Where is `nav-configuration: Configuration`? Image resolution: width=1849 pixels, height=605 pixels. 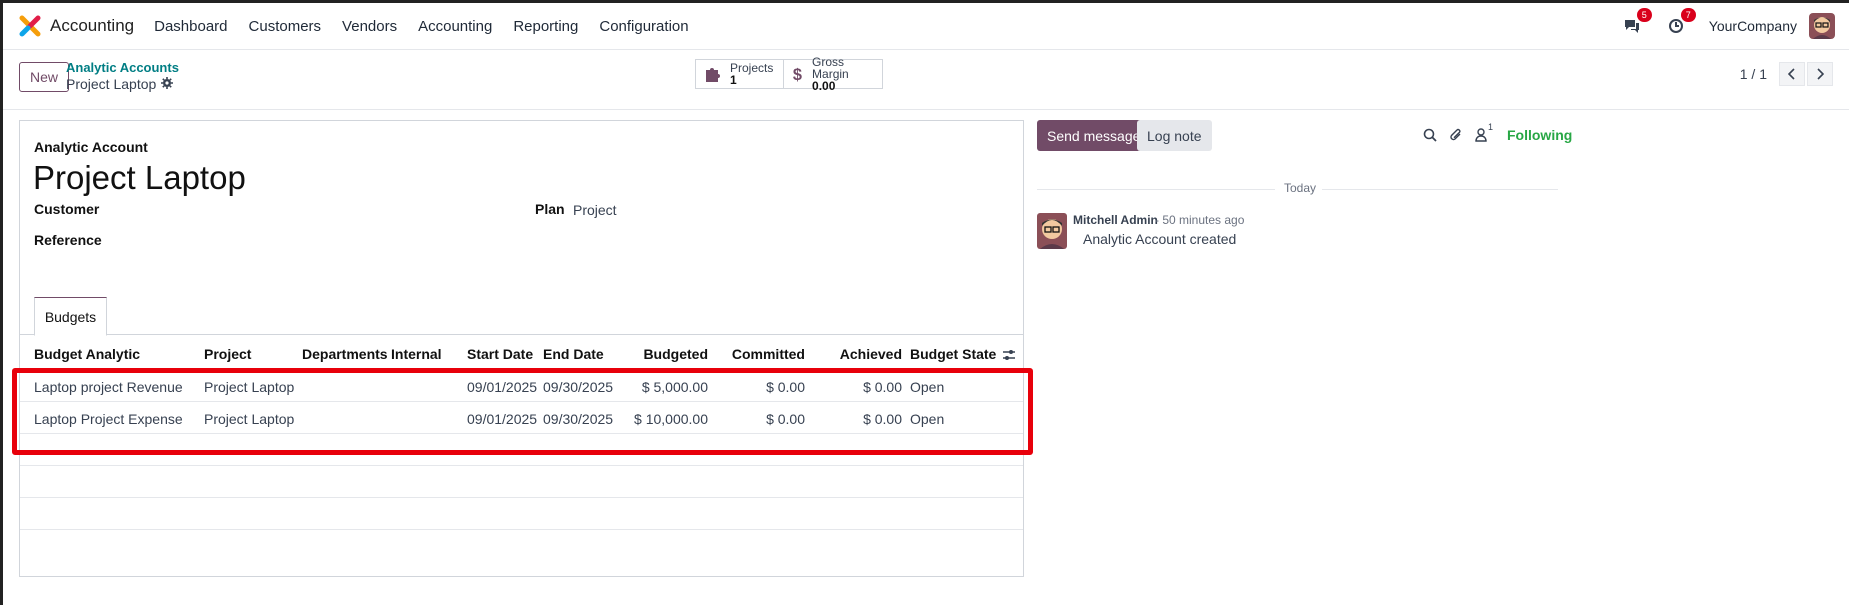
nav-configuration: Configuration is located at coordinates (643, 26).